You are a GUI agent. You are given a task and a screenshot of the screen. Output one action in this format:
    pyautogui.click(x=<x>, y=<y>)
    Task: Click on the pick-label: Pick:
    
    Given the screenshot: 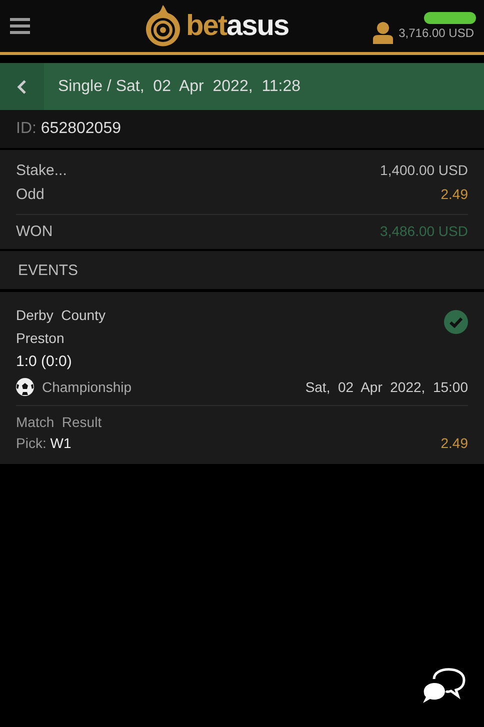 What is the action you would take?
    pyautogui.click(x=31, y=443)
    